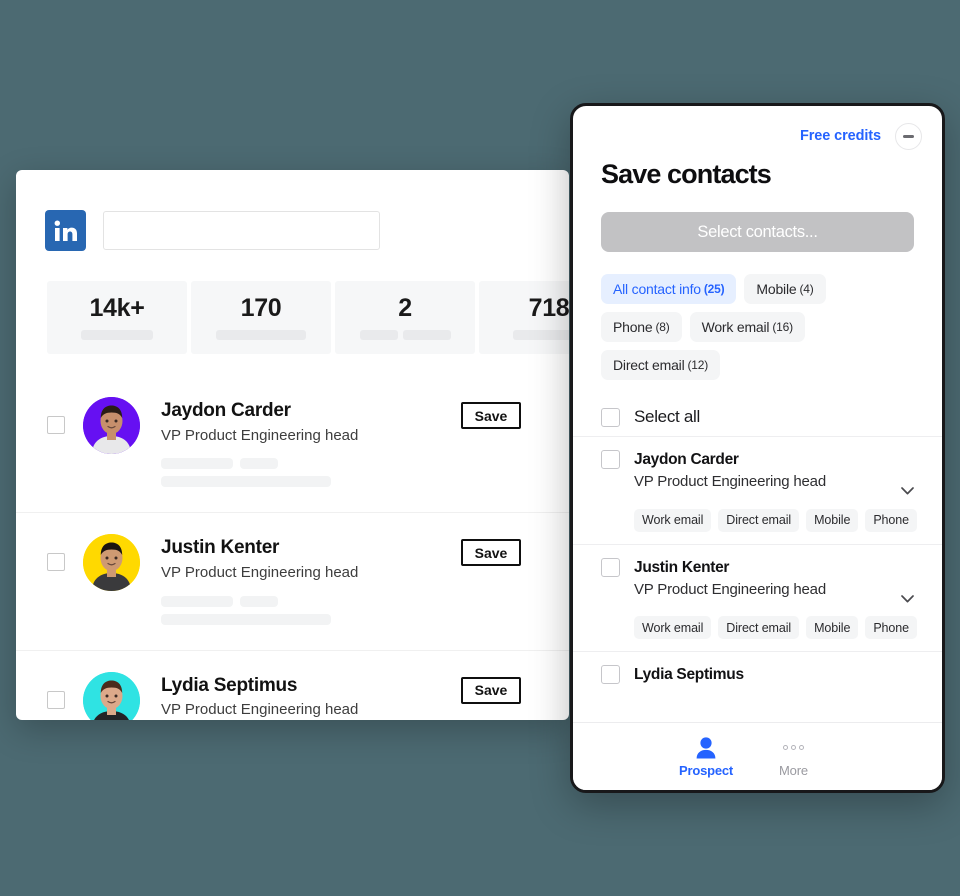 The width and height of the screenshot is (960, 896). What do you see at coordinates (682, 567) in the screenshot?
I see `contact-name: Justin Kenter` at bounding box center [682, 567].